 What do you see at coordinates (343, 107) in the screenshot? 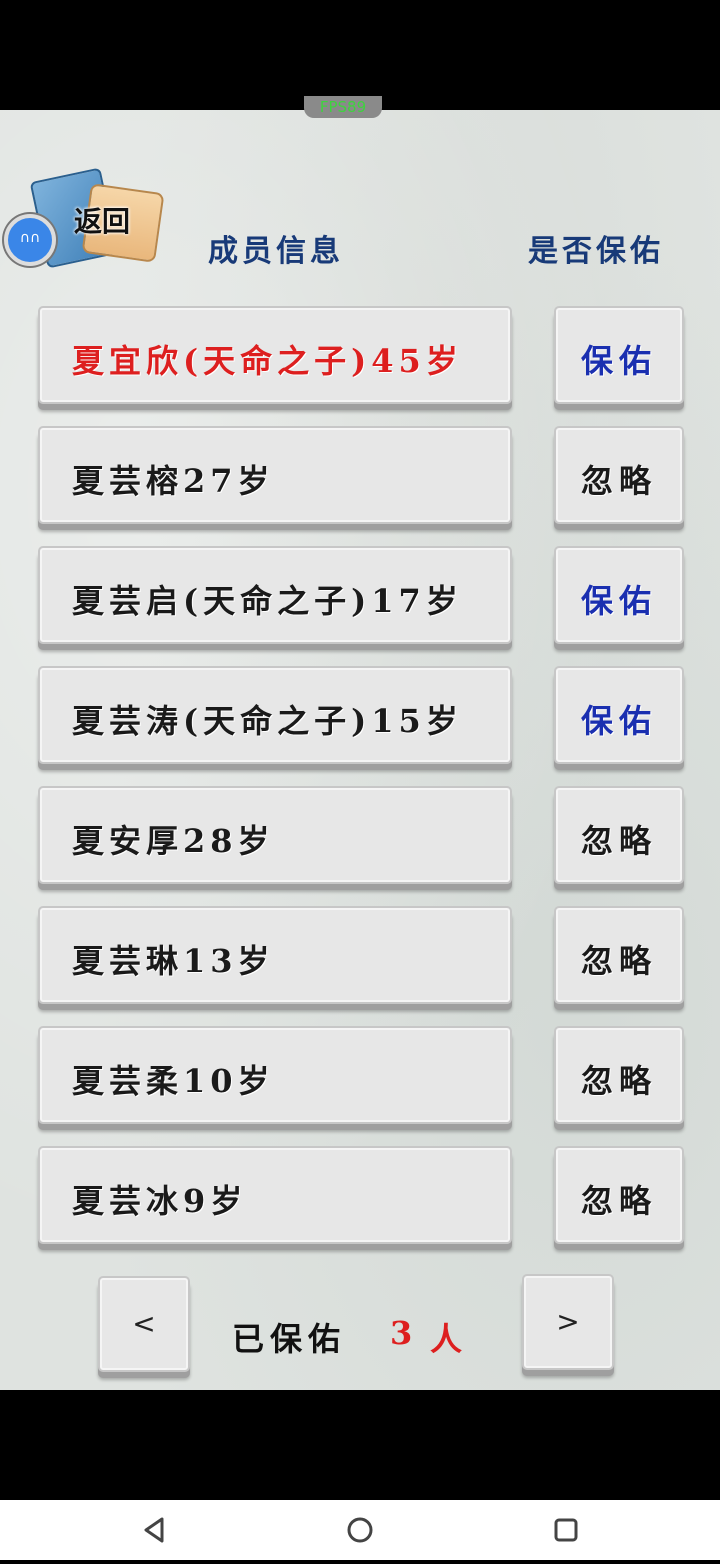
I see `fps-counter: FPS89` at bounding box center [343, 107].